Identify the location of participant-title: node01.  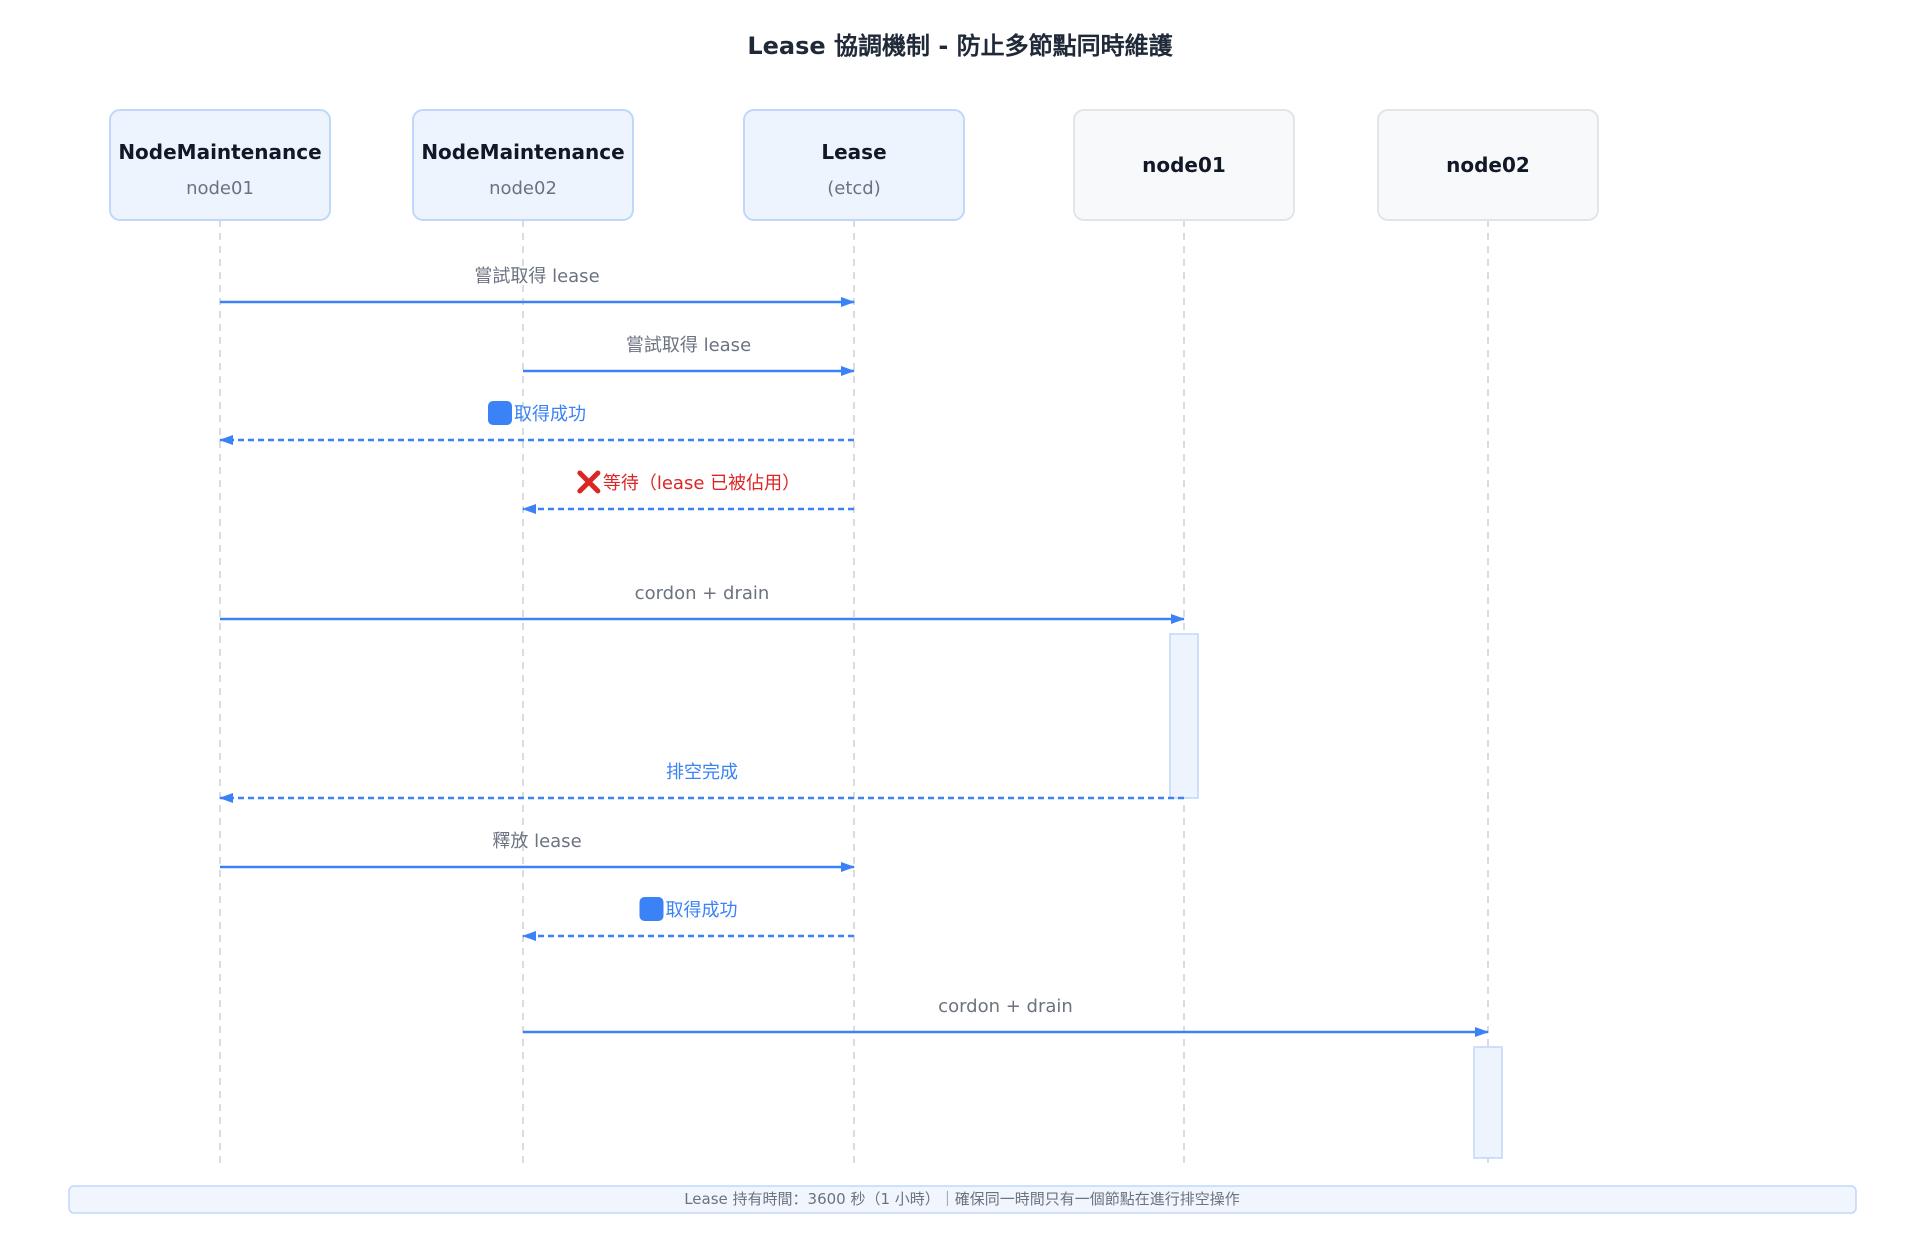
(1184, 165).